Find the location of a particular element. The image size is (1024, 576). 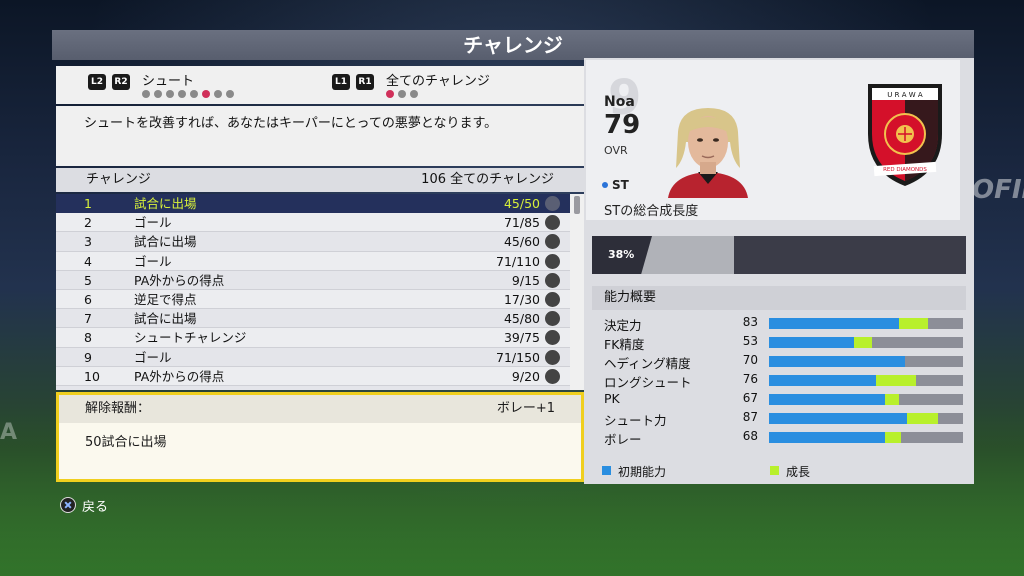

challenge-progress: 45/50 is located at coordinates (521, 203).